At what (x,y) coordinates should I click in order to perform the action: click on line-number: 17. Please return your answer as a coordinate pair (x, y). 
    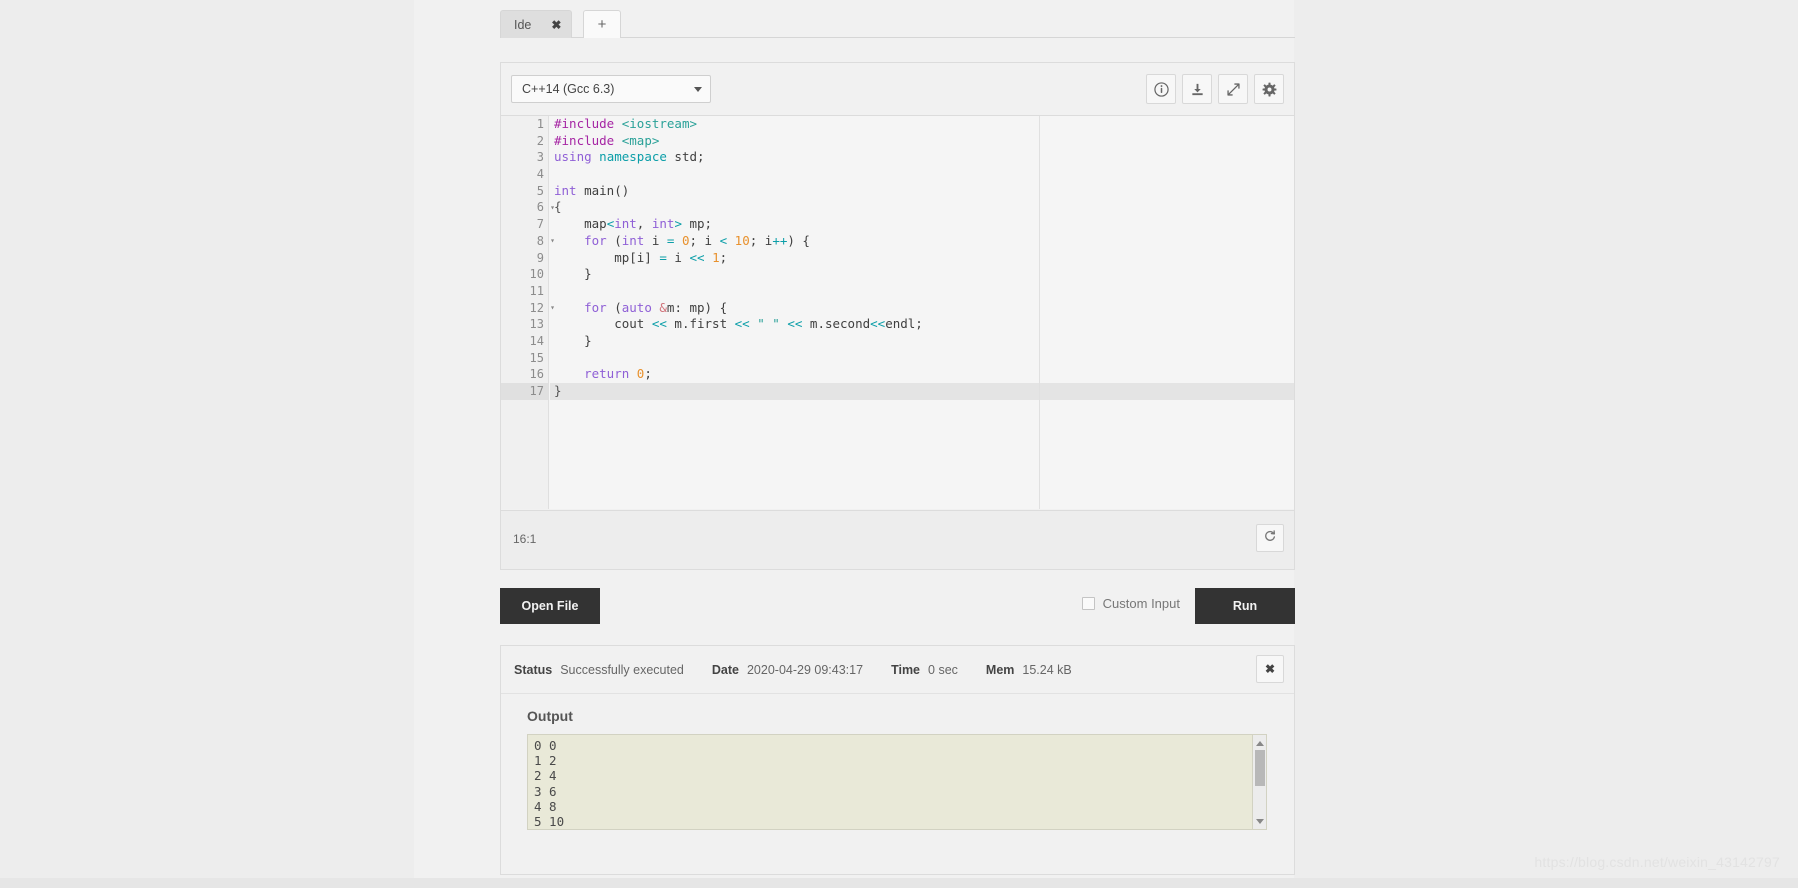
    Looking at the image, I should click on (524, 391).